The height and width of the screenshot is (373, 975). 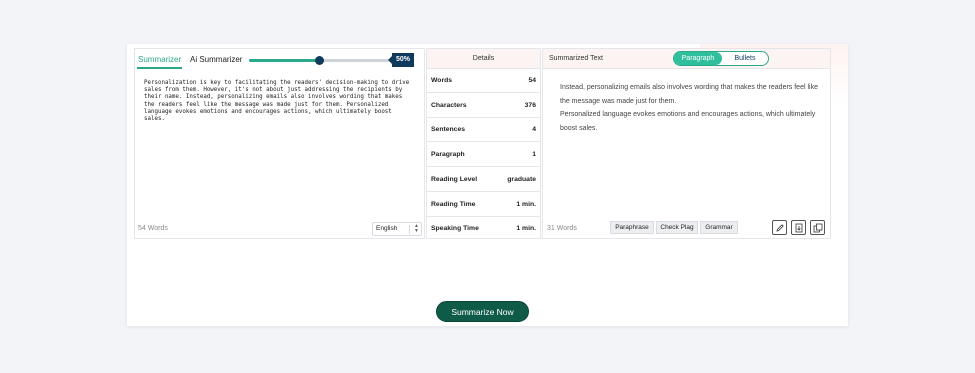 I want to click on detail-label: Words, so click(x=442, y=80).